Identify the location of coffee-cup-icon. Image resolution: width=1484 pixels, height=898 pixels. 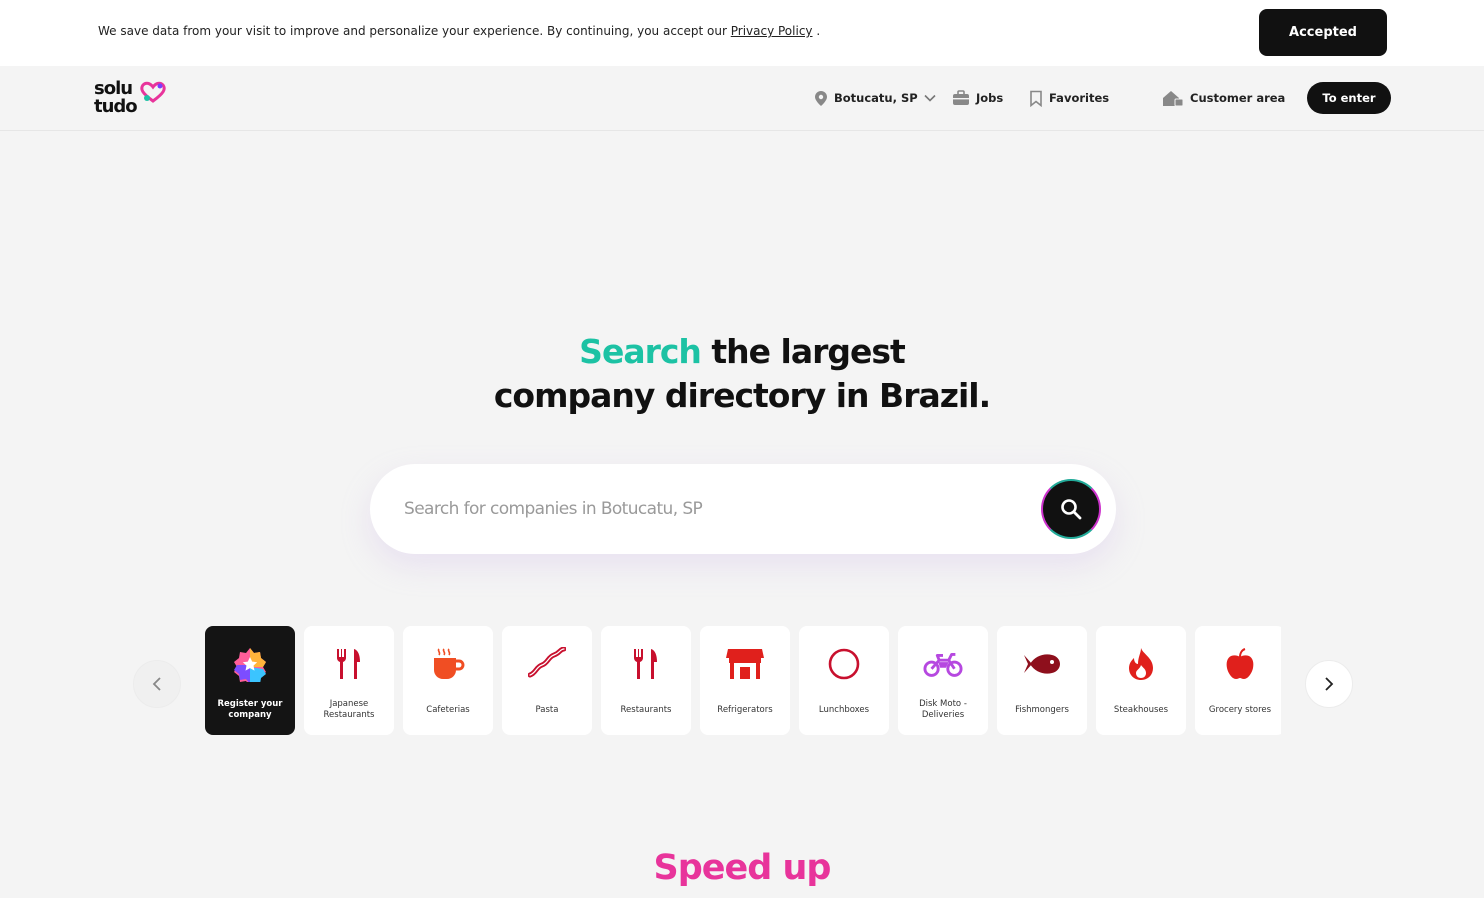
(448, 664).